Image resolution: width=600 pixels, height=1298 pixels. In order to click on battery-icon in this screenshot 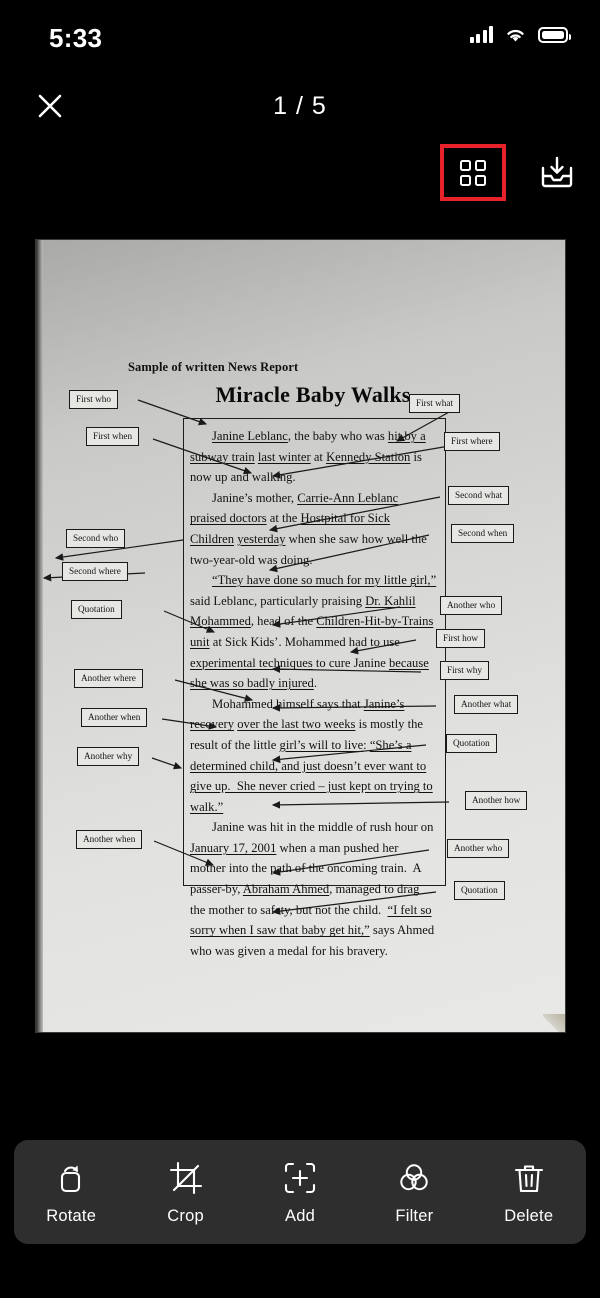, I will do `click(554, 35)`.